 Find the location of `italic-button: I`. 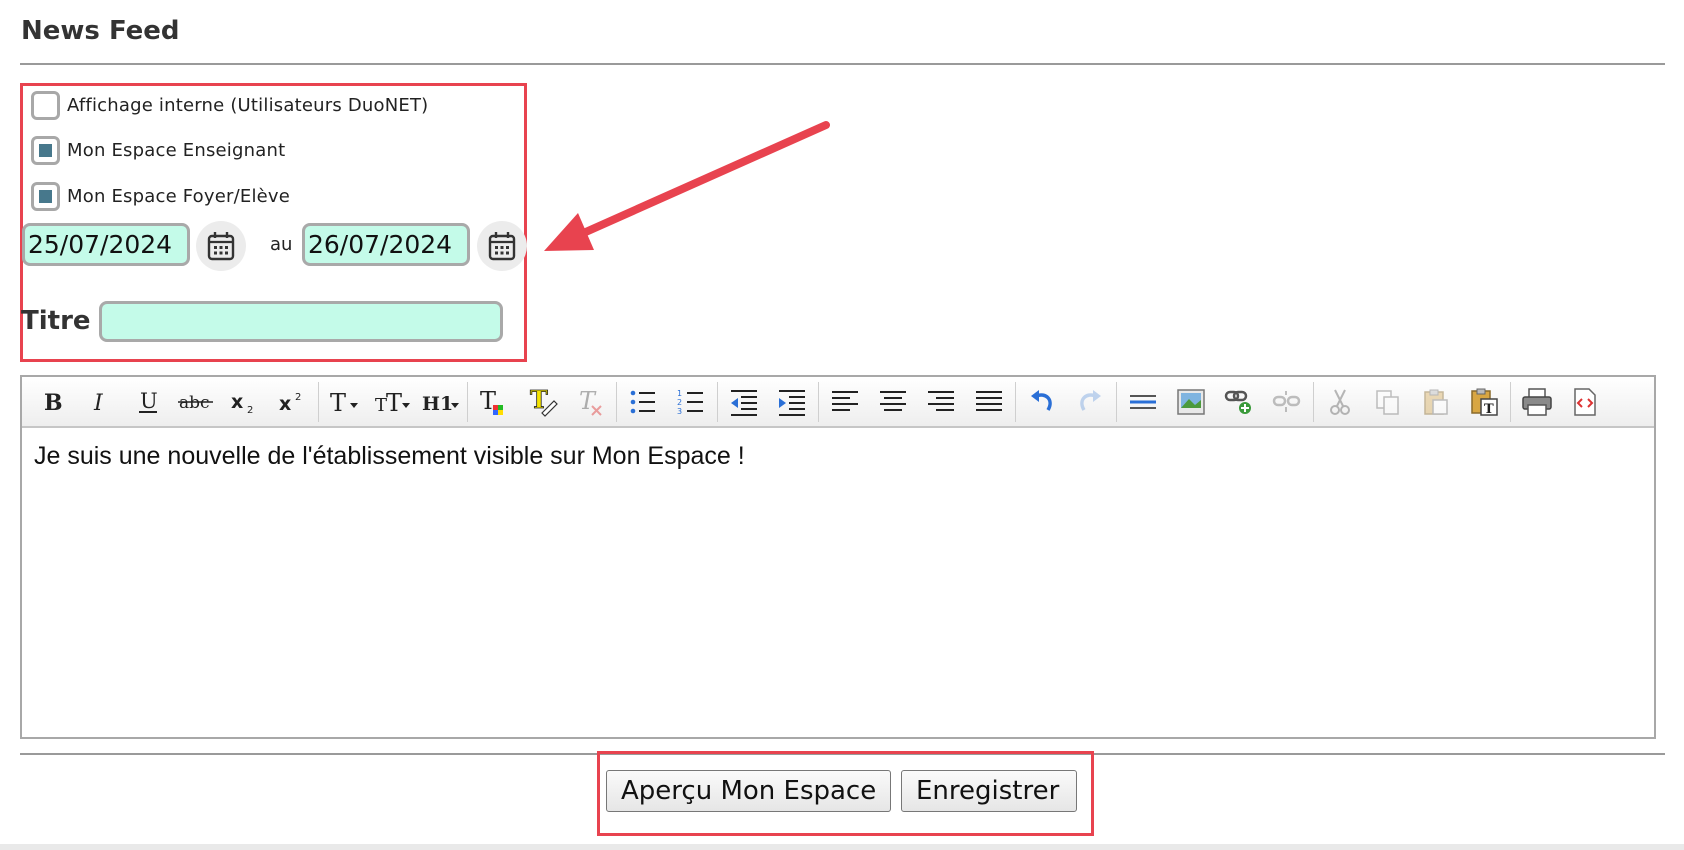

italic-button: I is located at coordinates (100, 402).